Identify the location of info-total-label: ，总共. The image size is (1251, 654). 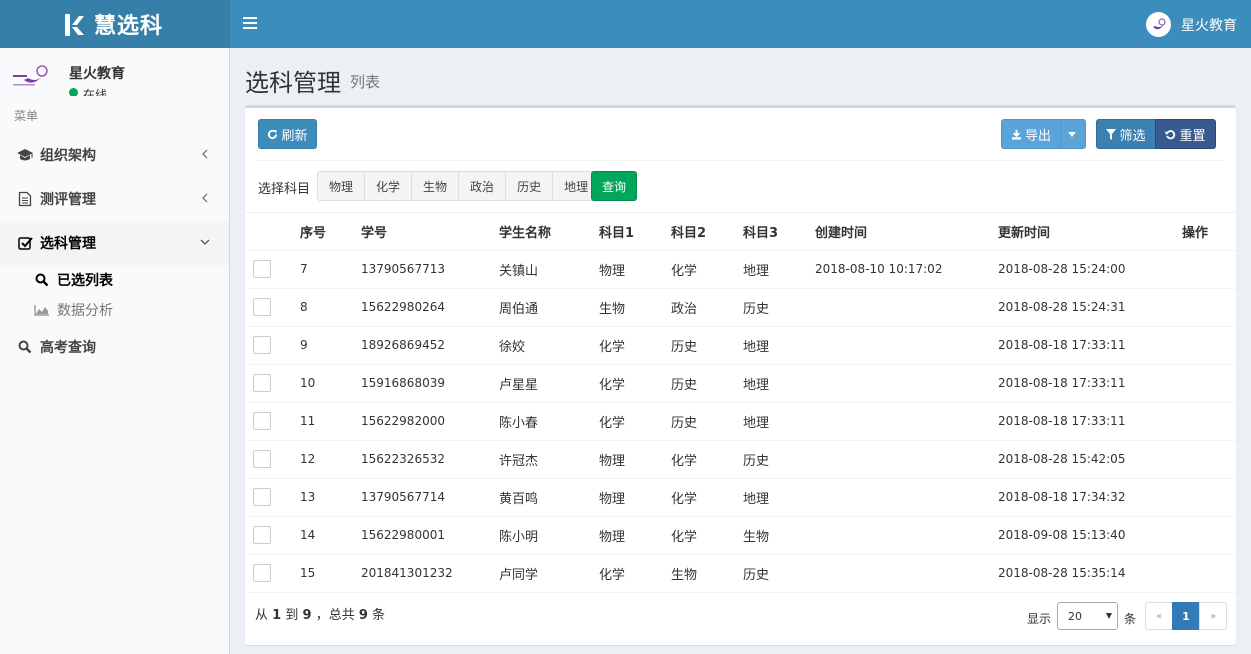
(335, 615).